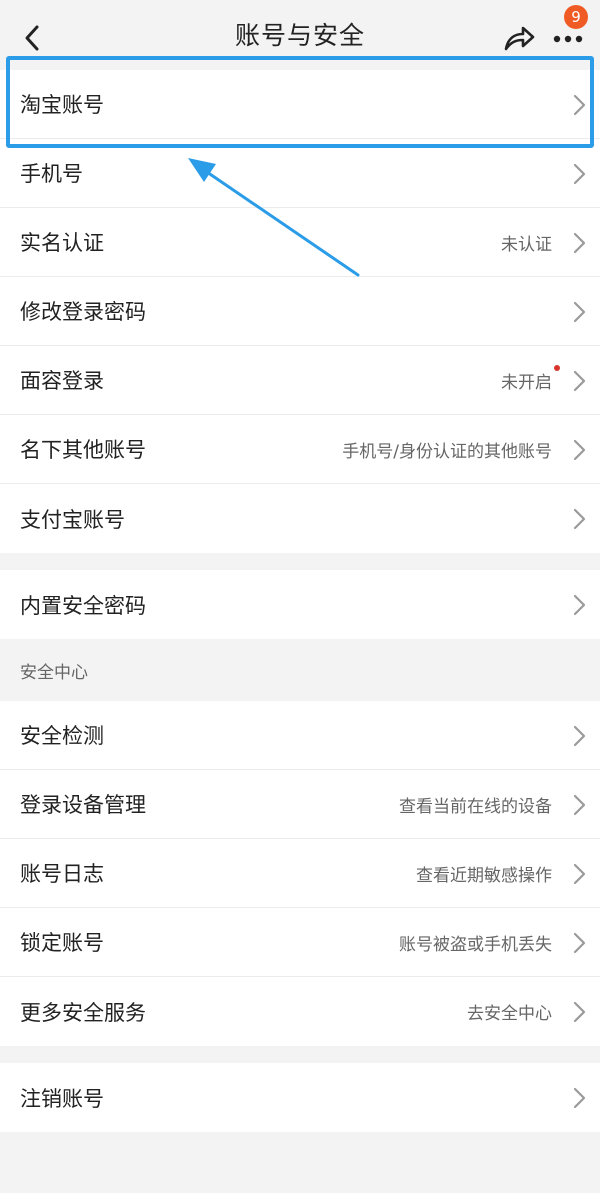  I want to click on more-button, so click(568, 39).